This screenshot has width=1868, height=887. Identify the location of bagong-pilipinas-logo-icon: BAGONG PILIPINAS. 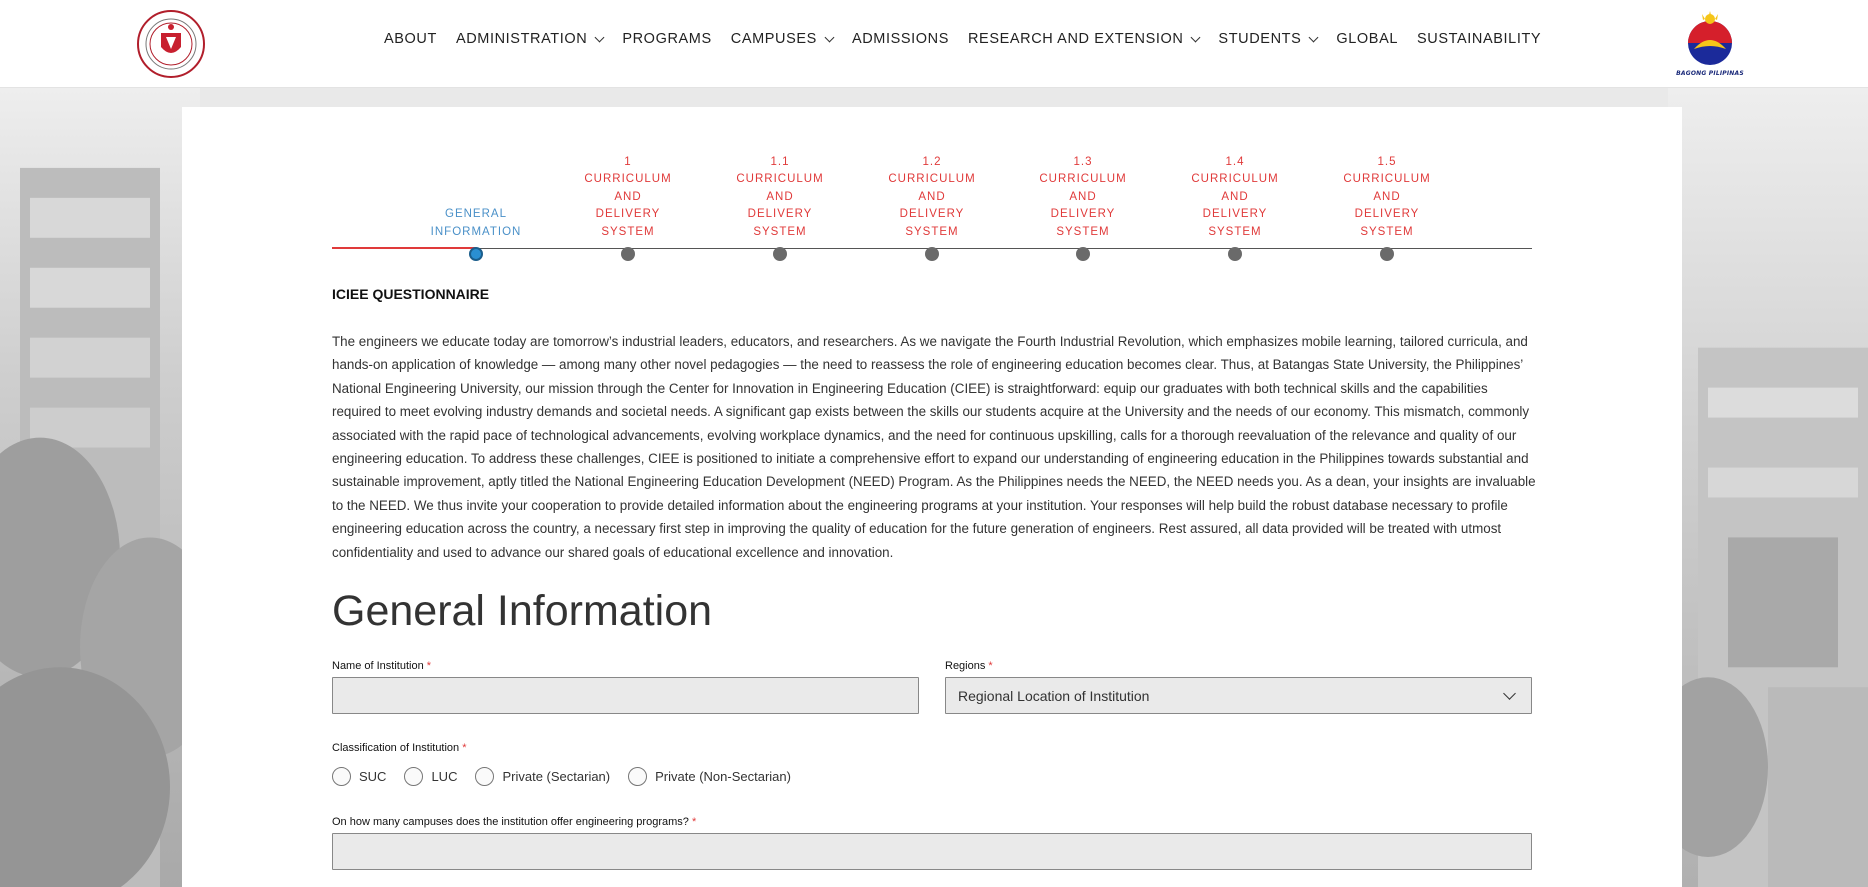
(1710, 44).